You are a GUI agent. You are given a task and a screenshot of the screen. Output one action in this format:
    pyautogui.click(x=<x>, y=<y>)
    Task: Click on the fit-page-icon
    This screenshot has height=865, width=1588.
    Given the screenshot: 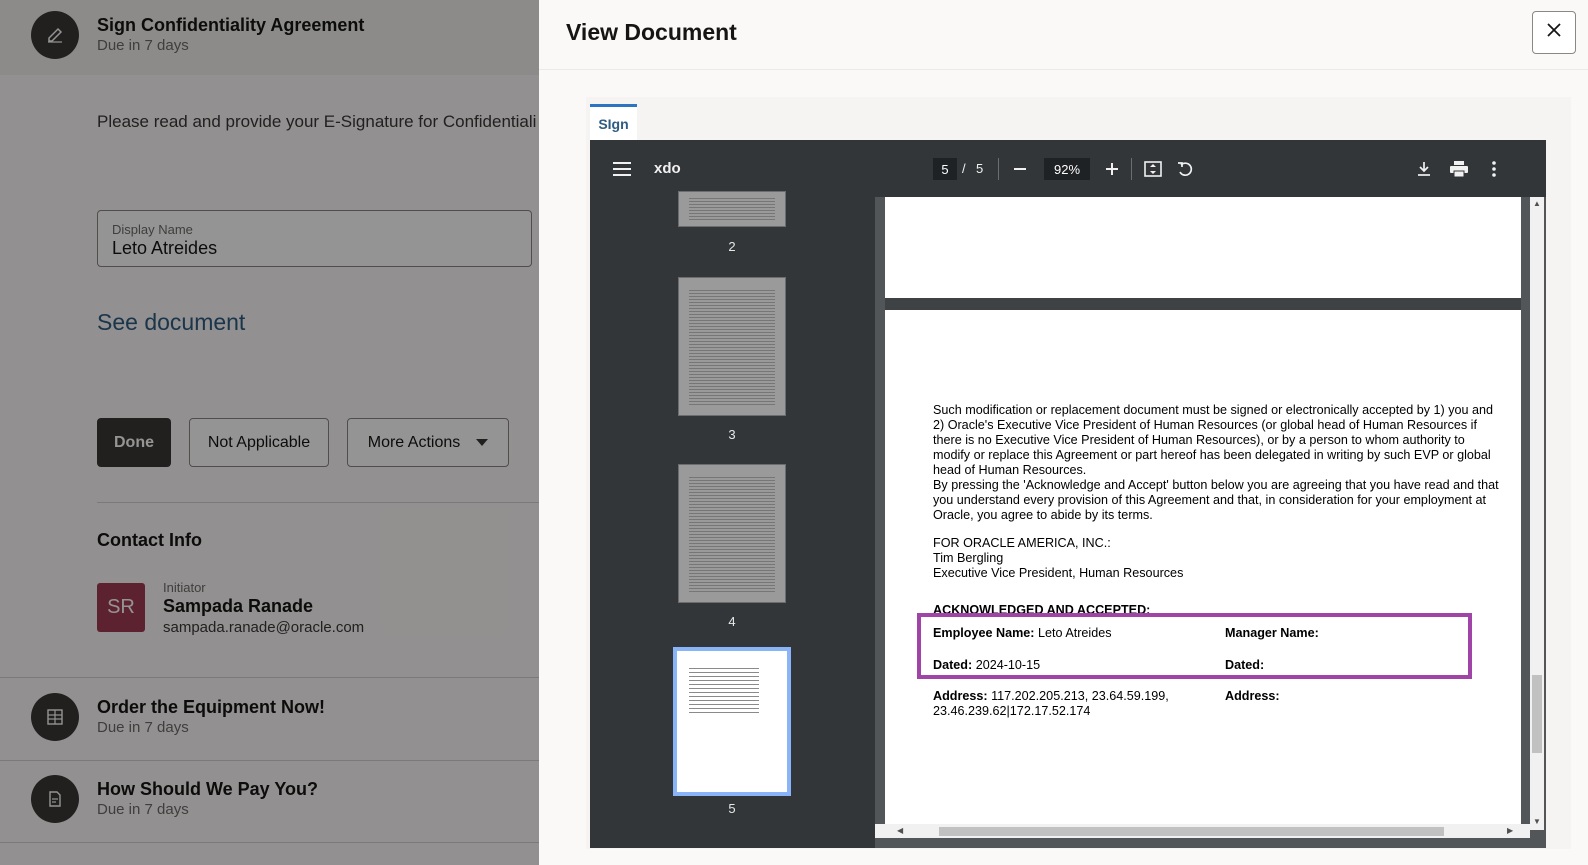 What is the action you would take?
    pyautogui.click(x=1153, y=168)
    